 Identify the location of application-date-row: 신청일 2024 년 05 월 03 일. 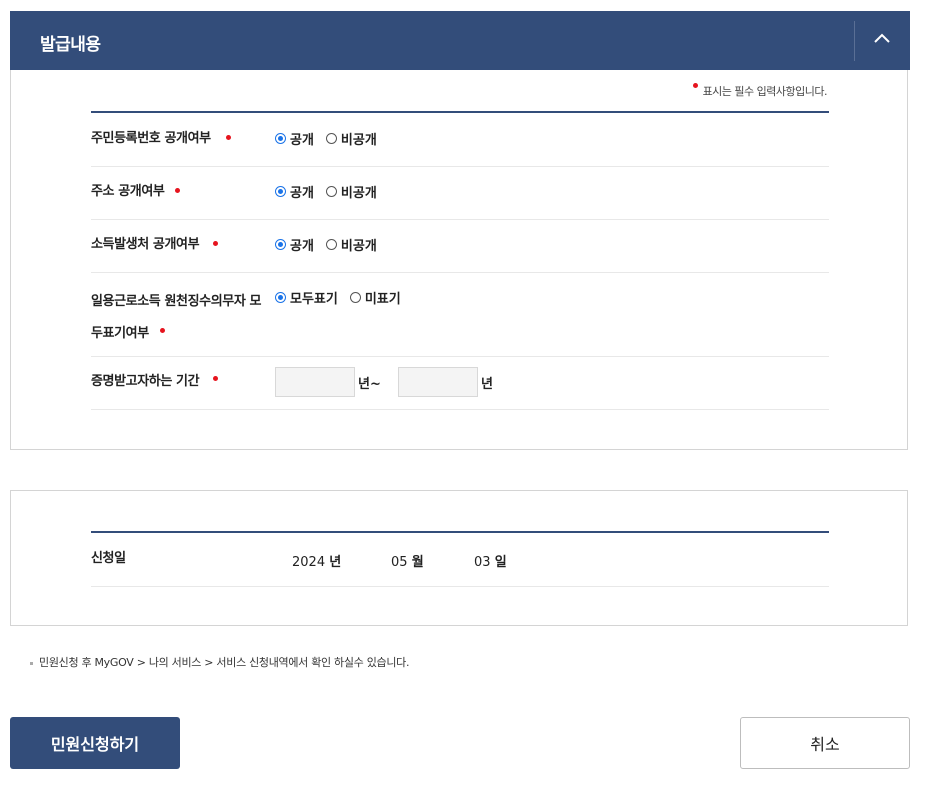
(460, 560).